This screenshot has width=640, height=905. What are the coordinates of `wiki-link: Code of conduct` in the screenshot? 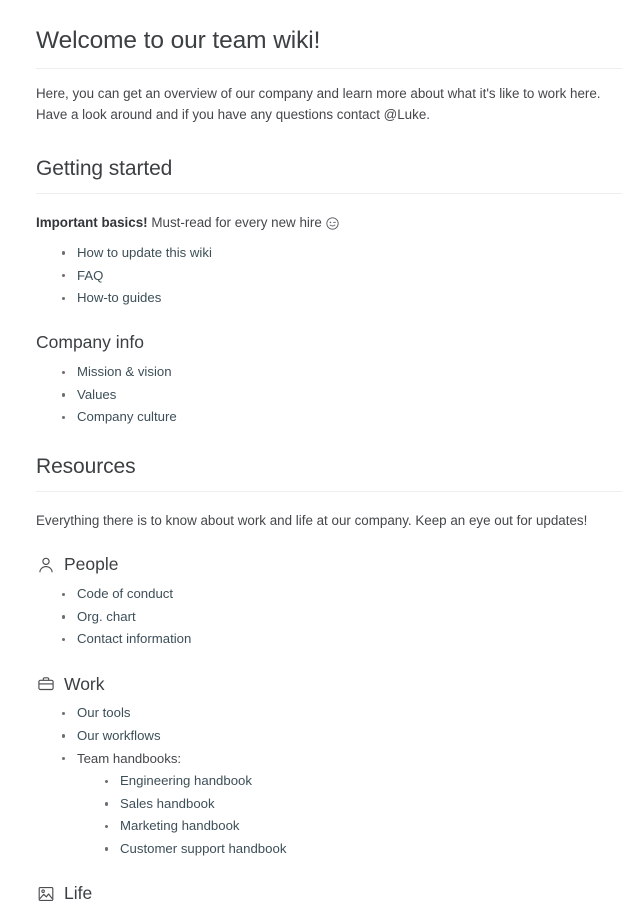 It's located at (125, 593).